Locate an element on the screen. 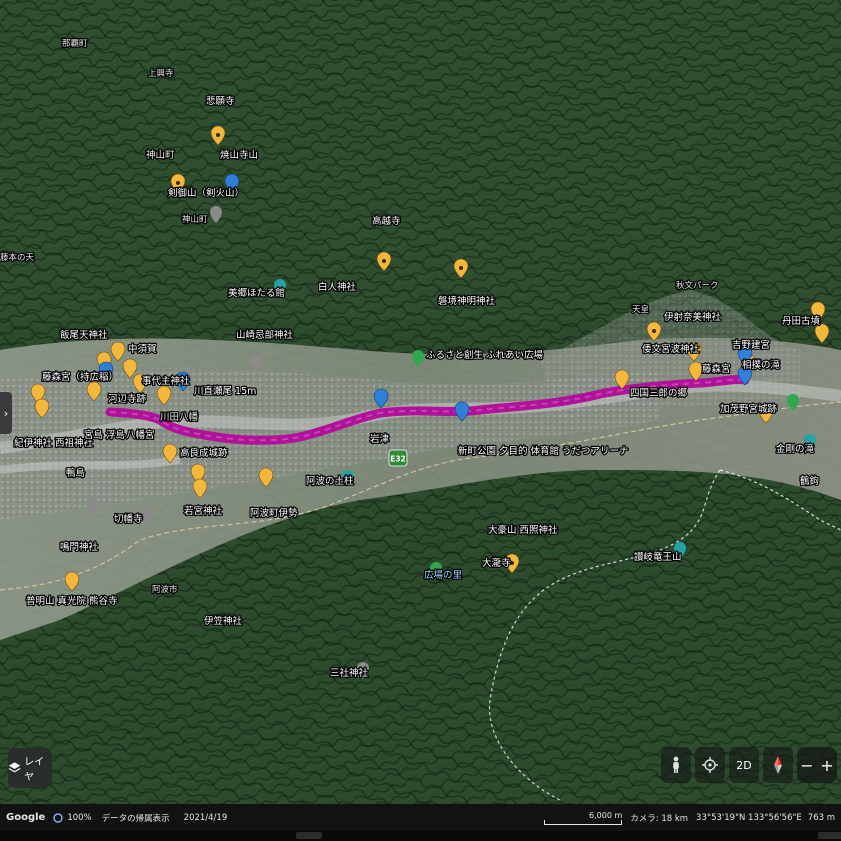  pegman-icon is located at coordinates (676, 764).